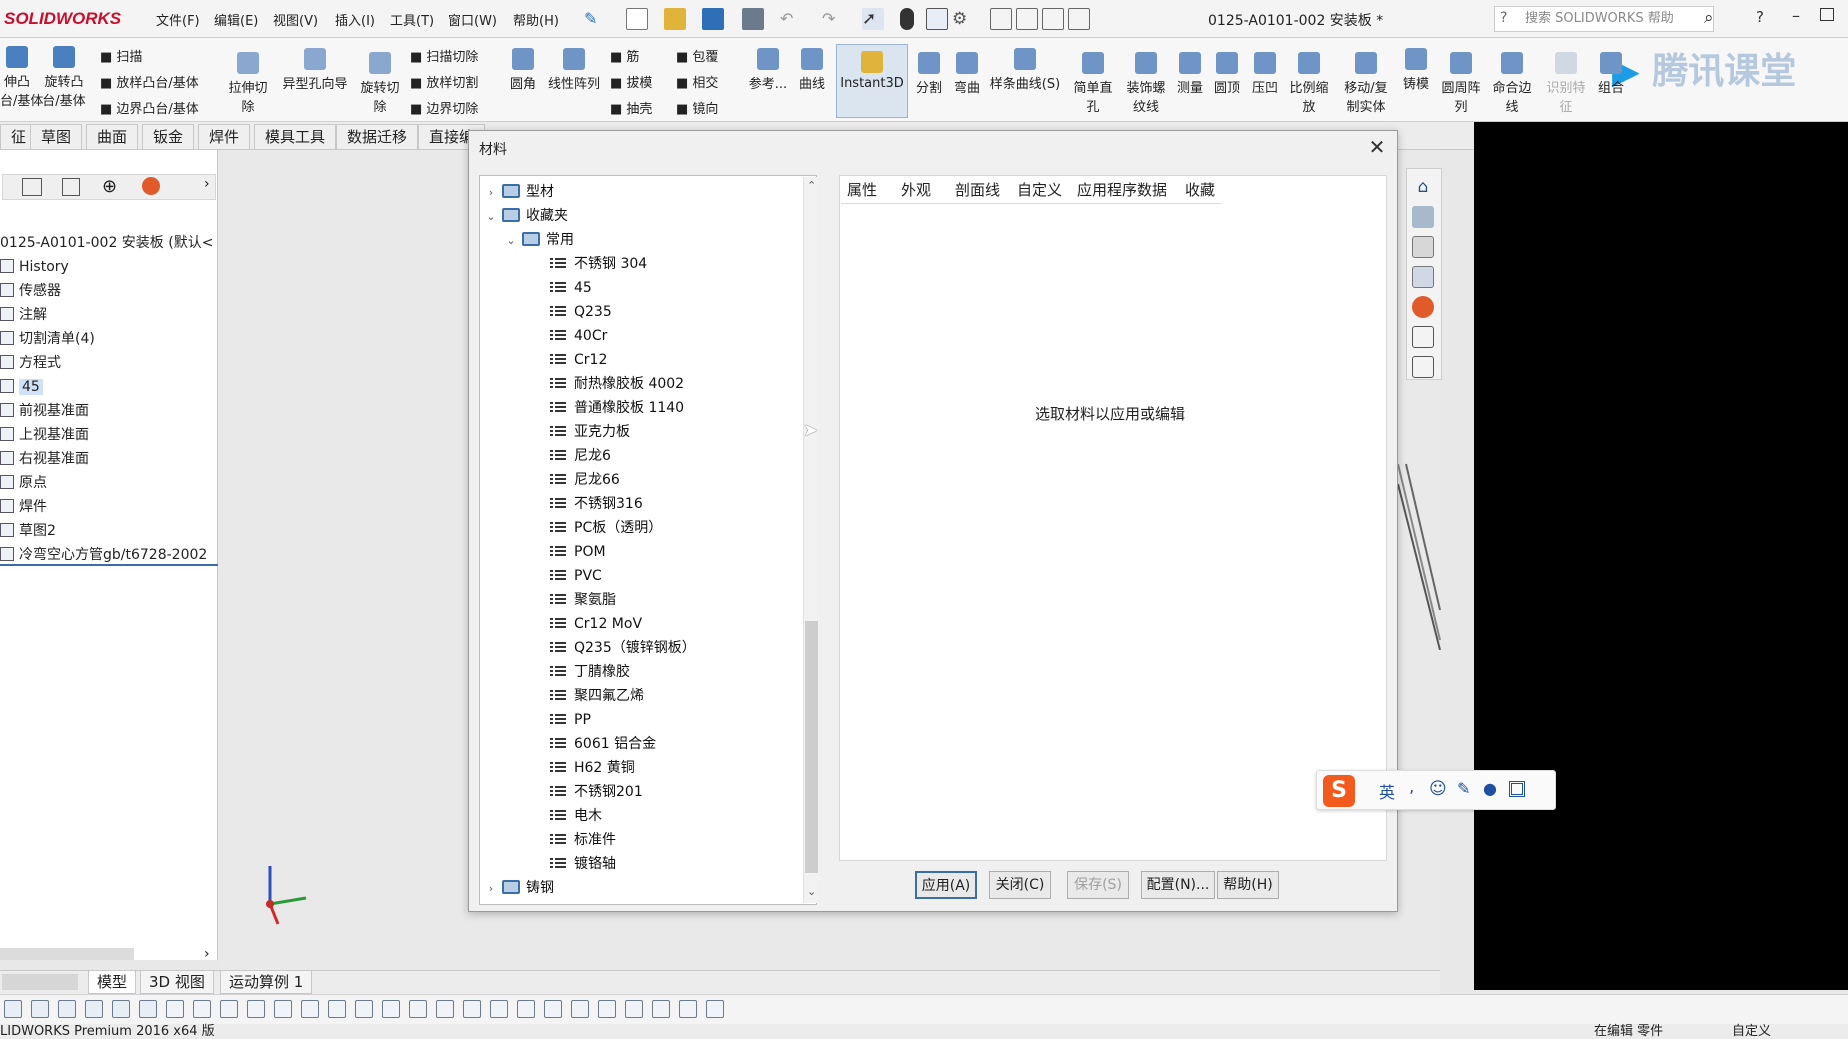 This screenshot has height=1039, width=1848. Describe the element at coordinates (571, 288) in the screenshot. I see `material-item: 45` at that location.